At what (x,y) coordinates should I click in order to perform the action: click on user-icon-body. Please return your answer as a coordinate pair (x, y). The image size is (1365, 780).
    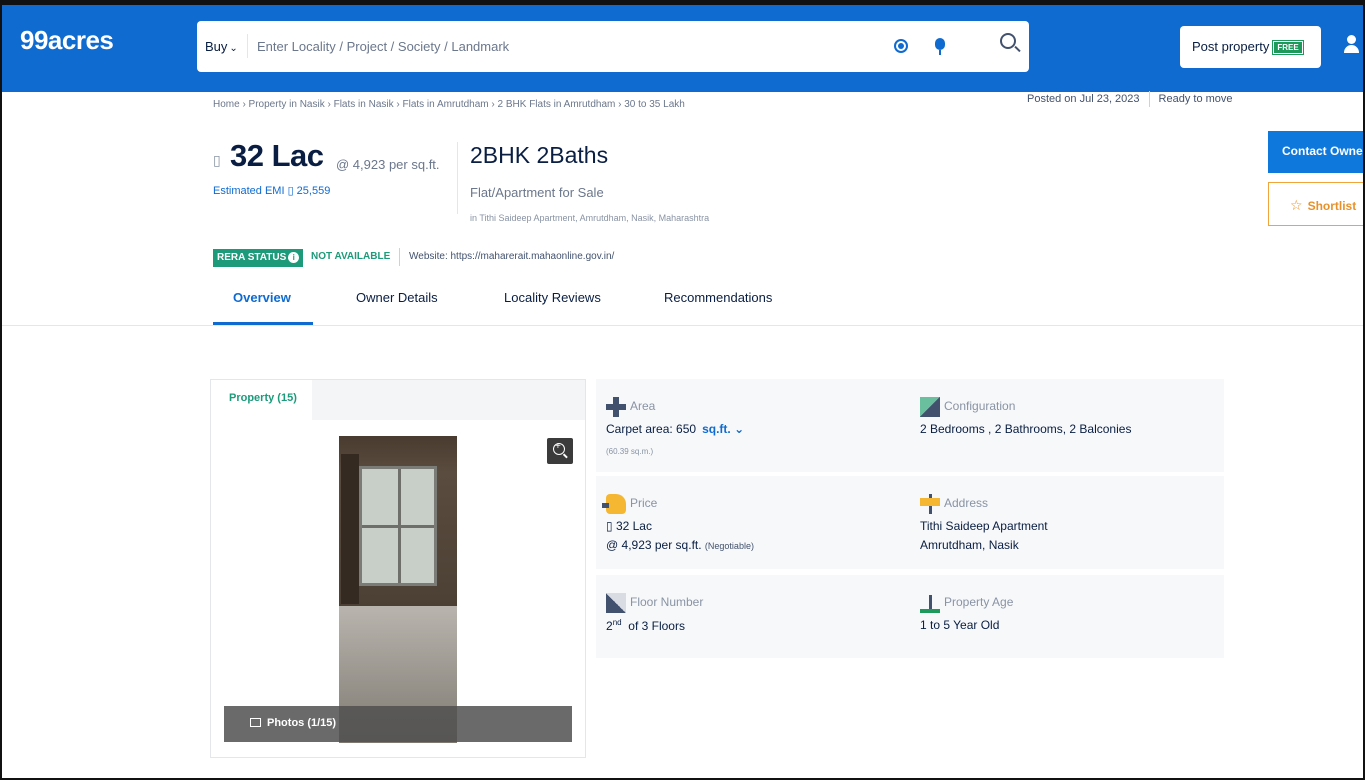
    Looking at the image, I should click on (1351, 49).